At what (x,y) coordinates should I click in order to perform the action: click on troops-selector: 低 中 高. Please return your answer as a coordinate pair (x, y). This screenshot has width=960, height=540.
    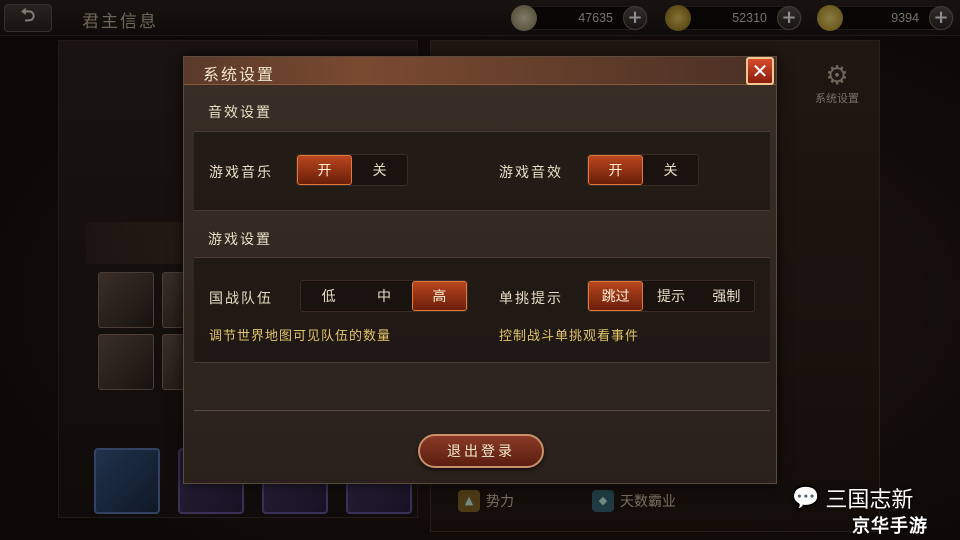
    Looking at the image, I should click on (384, 296).